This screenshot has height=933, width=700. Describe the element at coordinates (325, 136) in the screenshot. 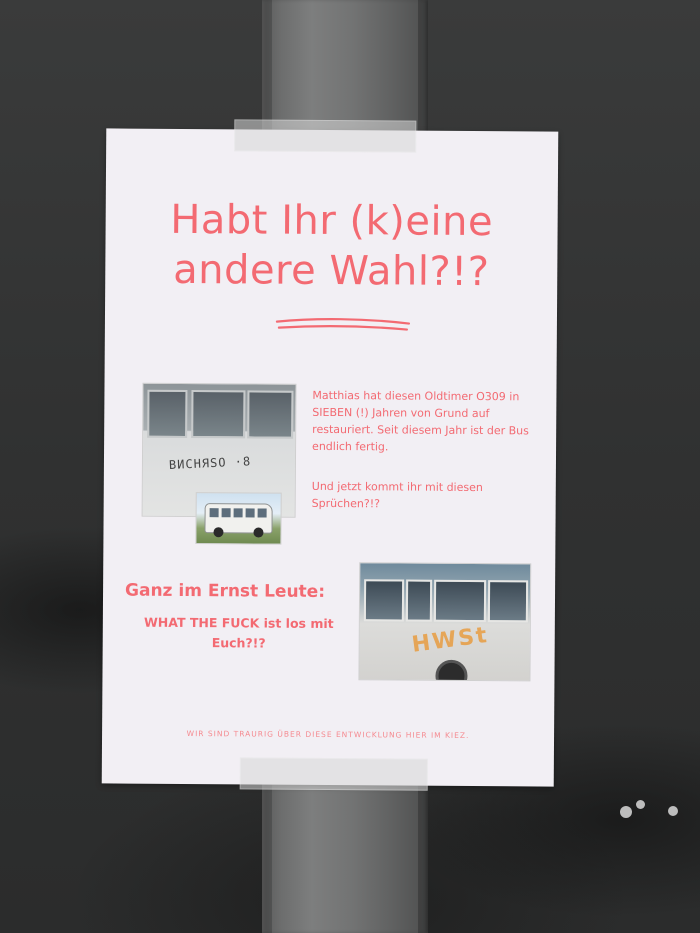

I see `tape-top` at that location.